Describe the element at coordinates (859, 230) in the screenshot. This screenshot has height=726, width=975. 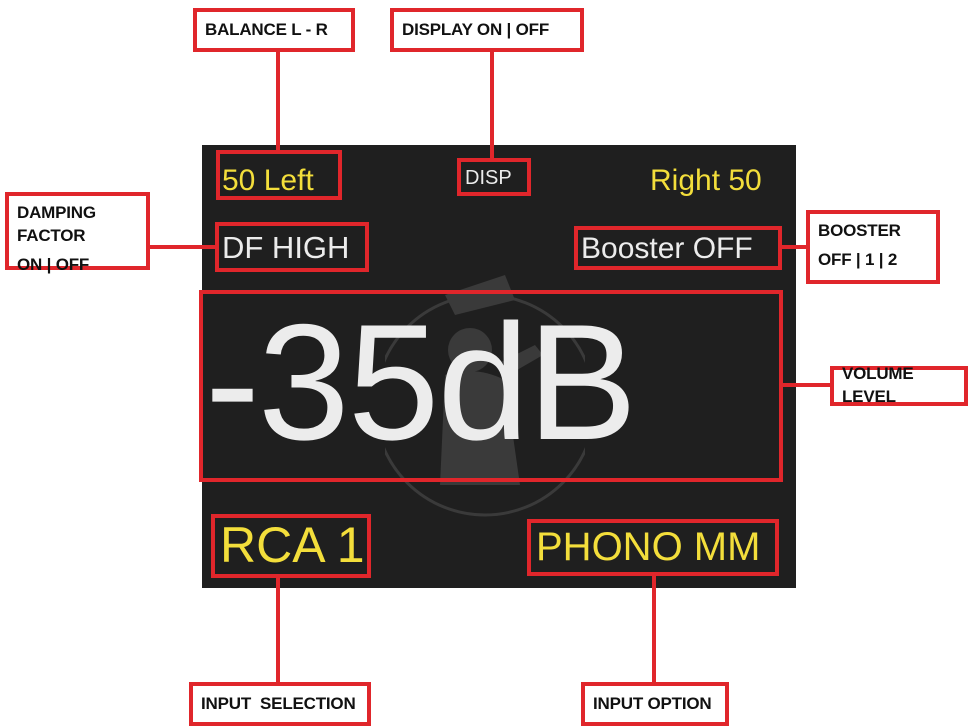
I see `booster-callout-line1: BOOSTER` at that location.